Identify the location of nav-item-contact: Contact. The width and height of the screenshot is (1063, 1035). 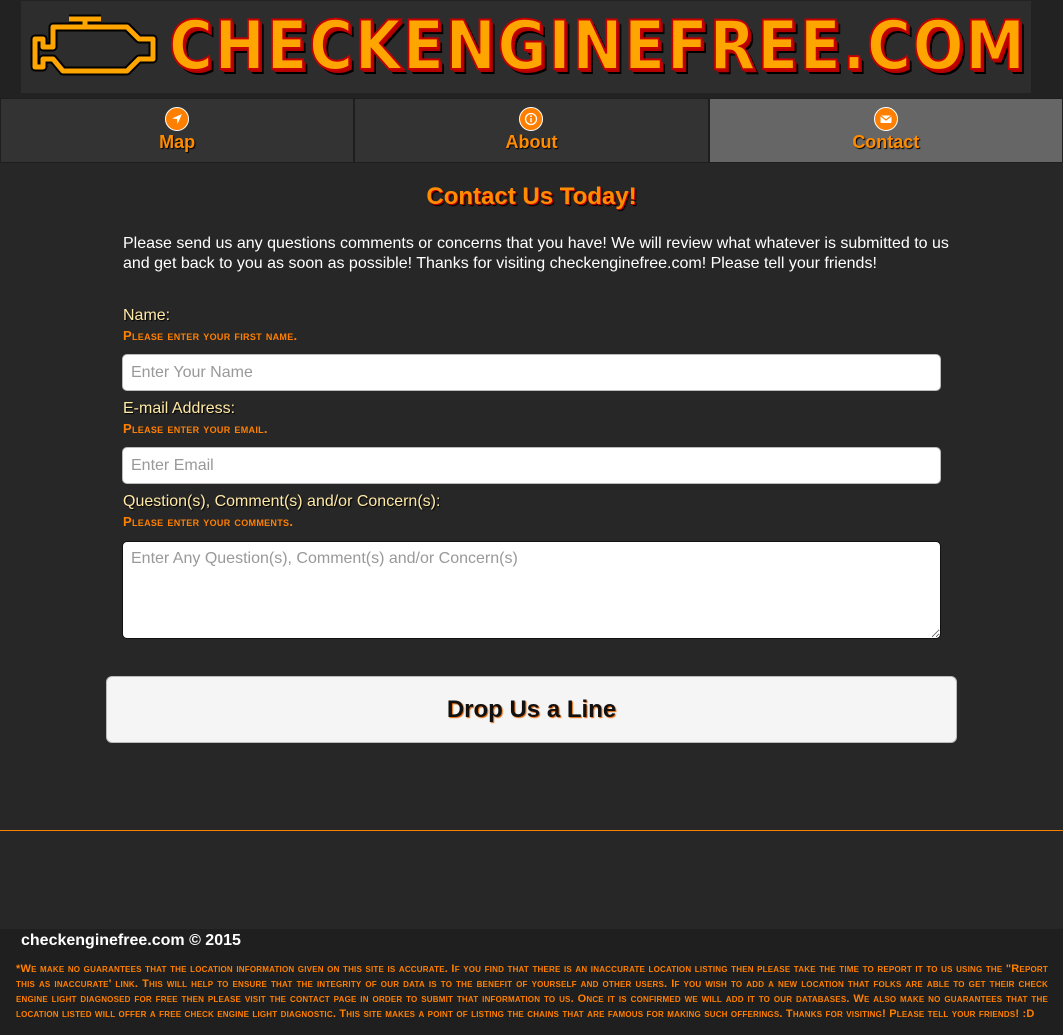
(885, 130).